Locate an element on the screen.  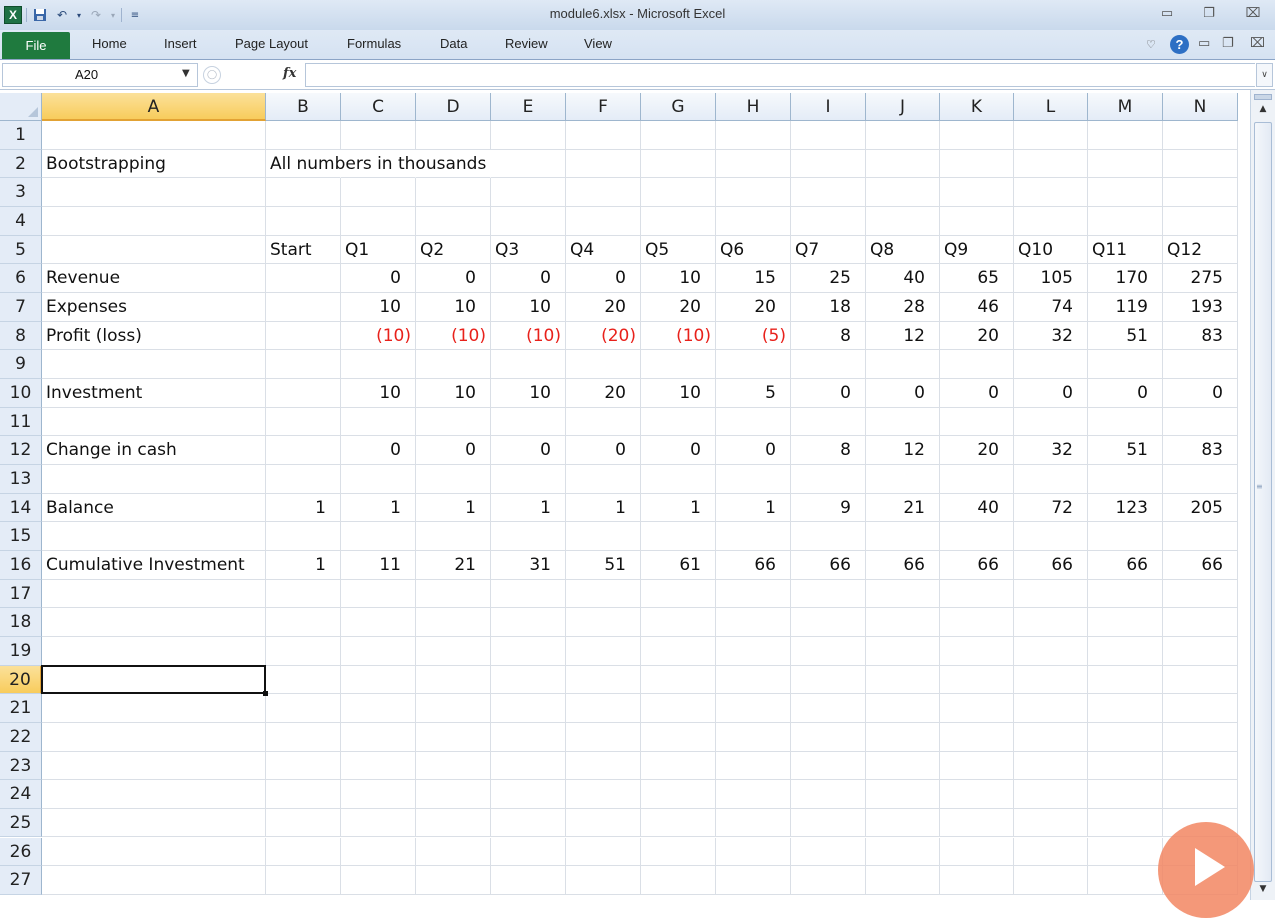
cell-k5: Q9 is located at coordinates (977, 250).